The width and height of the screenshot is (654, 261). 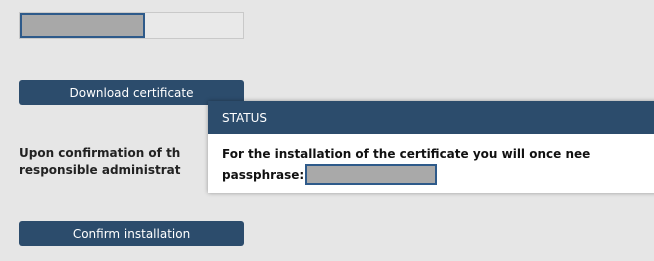 I want to click on progress-fill, so click(x=82, y=25).